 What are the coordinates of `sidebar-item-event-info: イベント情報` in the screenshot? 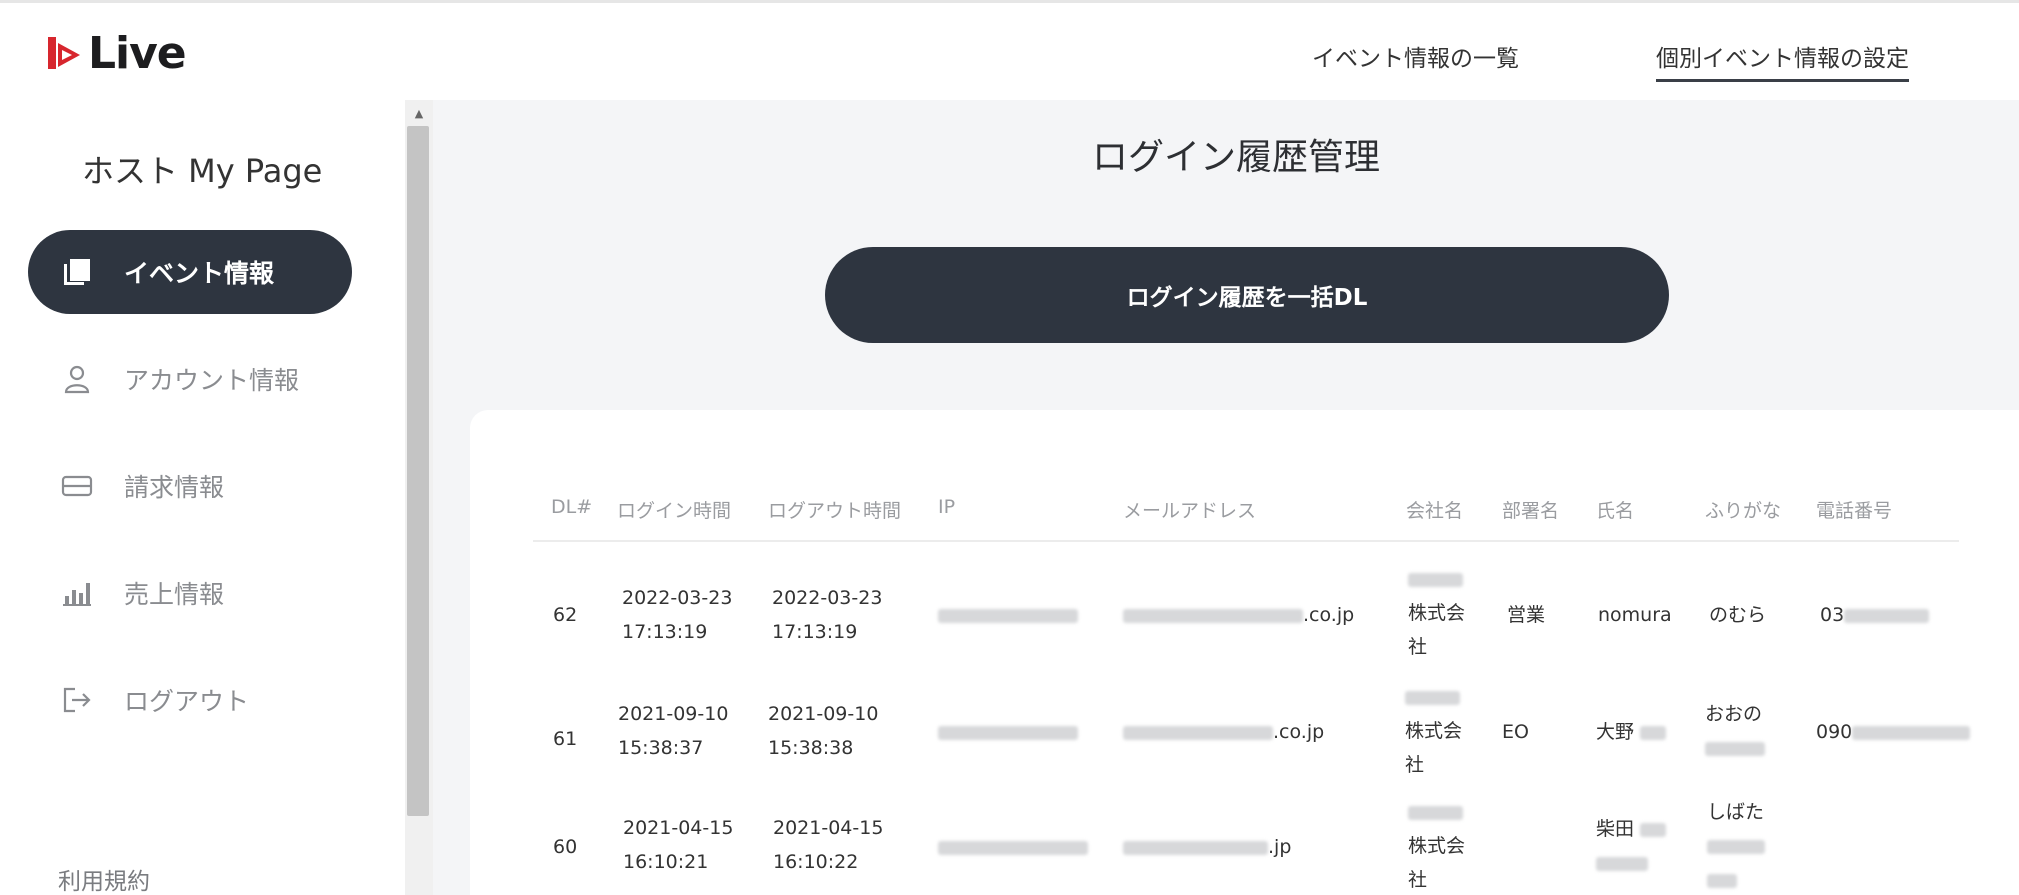 It's located at (190, 272).